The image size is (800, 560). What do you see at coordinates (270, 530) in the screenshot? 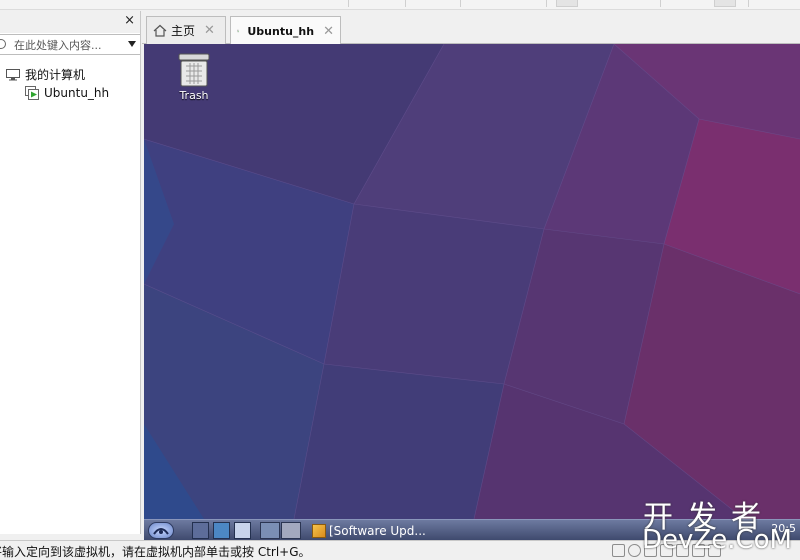
I see `workspace-1-button` at bounding box center [270, 530].